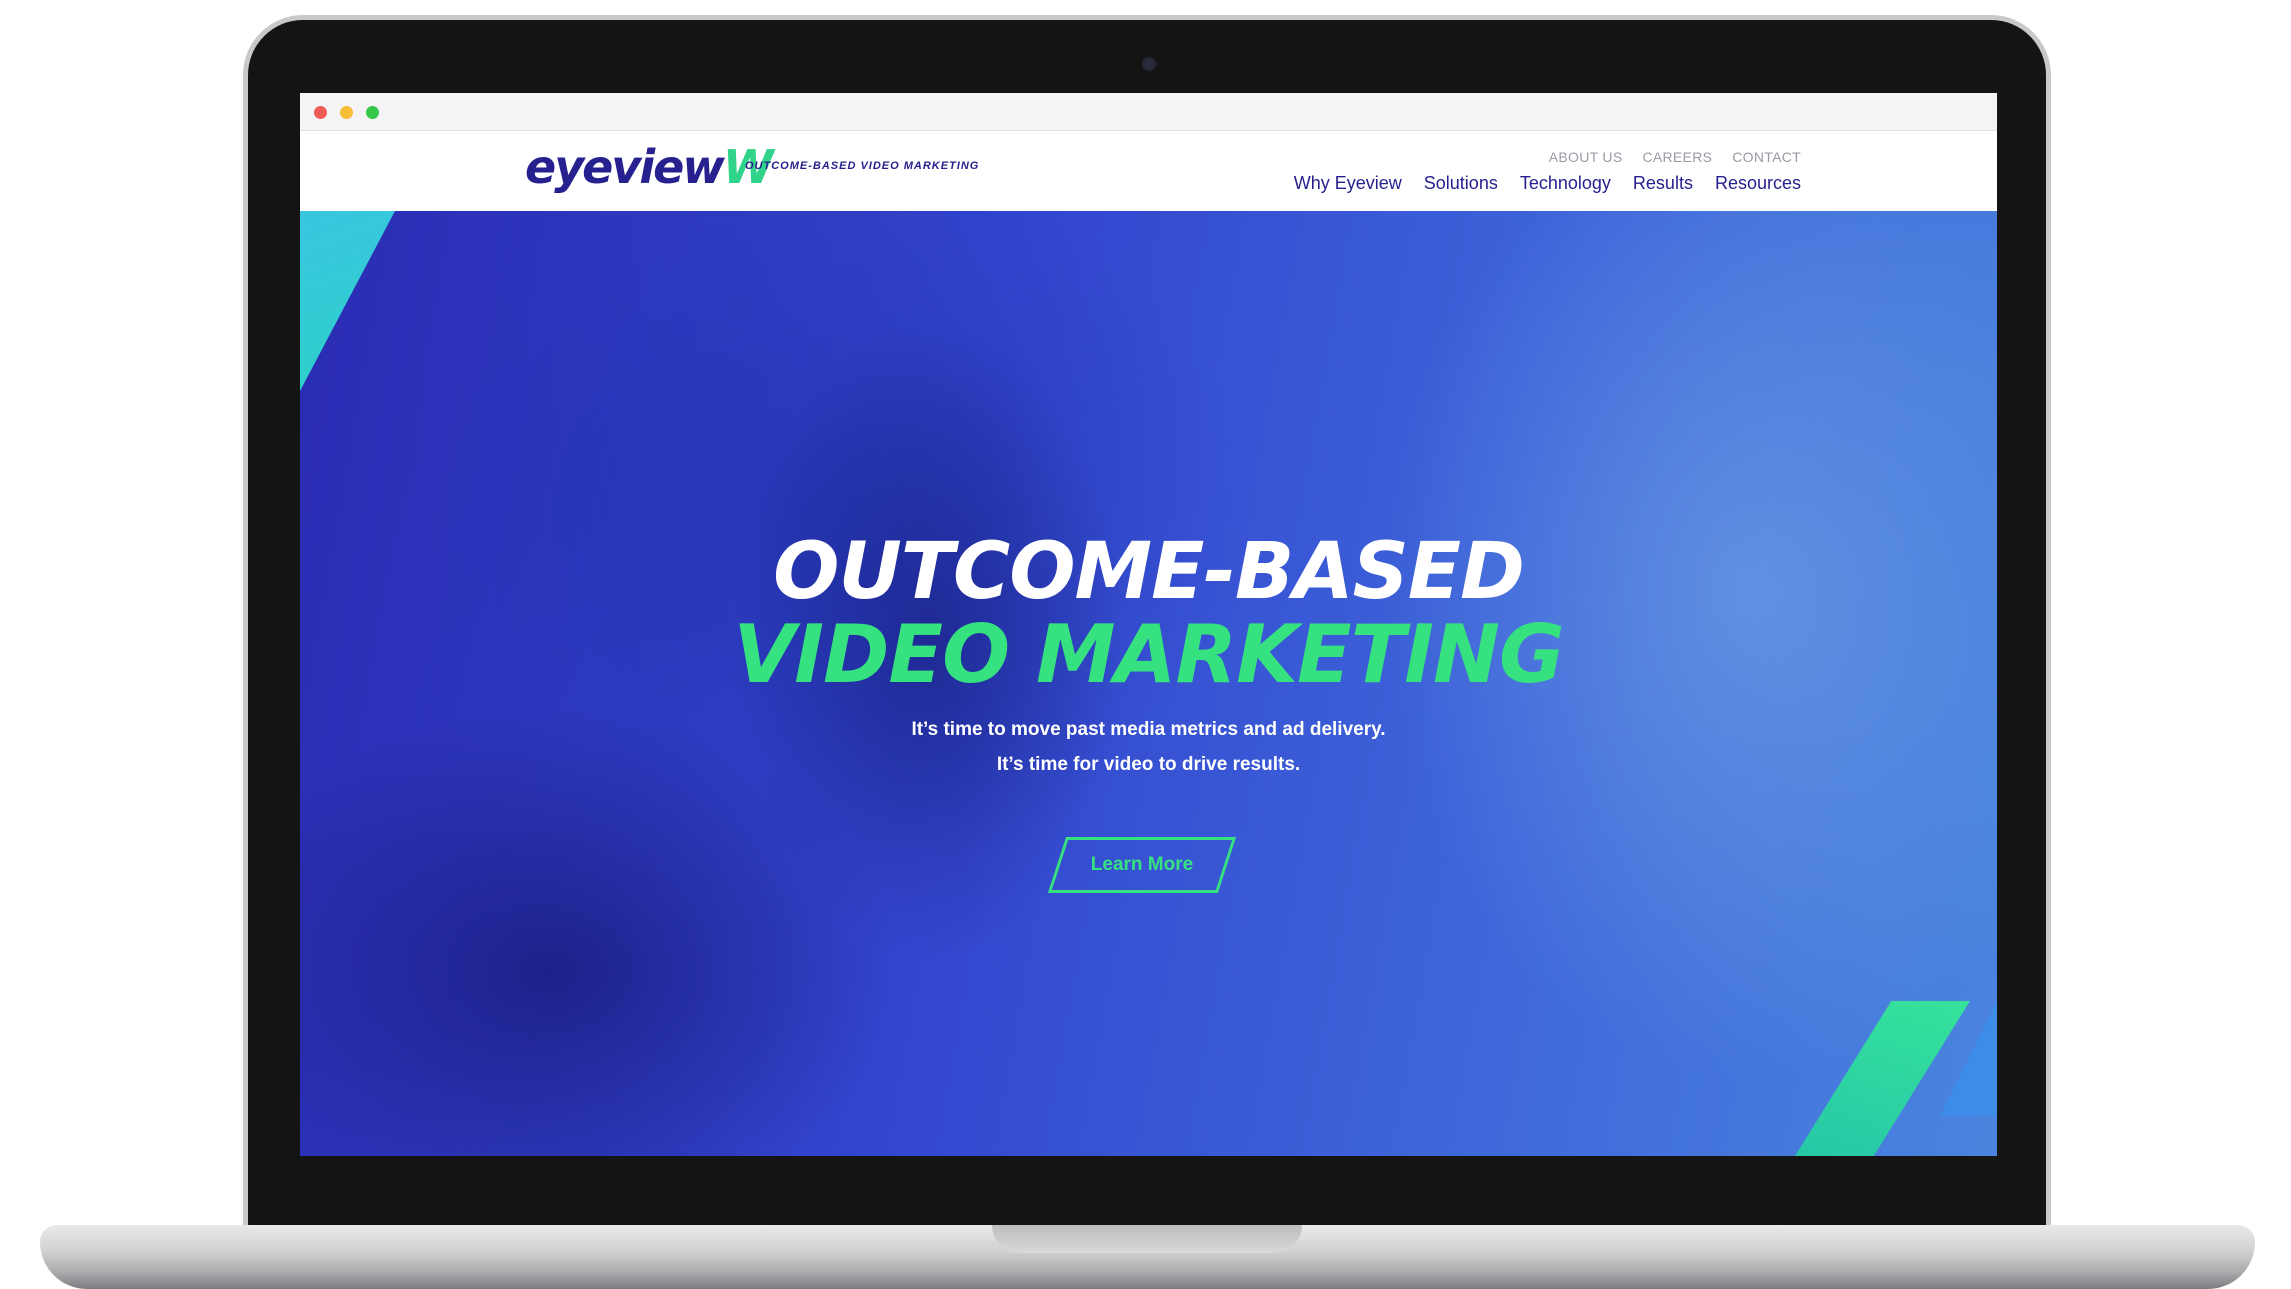 The width and height of the screenshot is (2291, 1289). I want to click on window-maximize-button, so click(372, 112).